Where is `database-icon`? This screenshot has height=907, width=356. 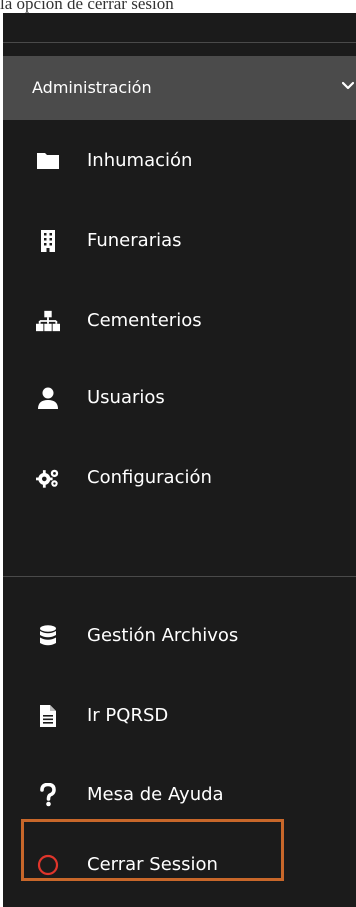
database-icon is located at coordinates (48, 636).